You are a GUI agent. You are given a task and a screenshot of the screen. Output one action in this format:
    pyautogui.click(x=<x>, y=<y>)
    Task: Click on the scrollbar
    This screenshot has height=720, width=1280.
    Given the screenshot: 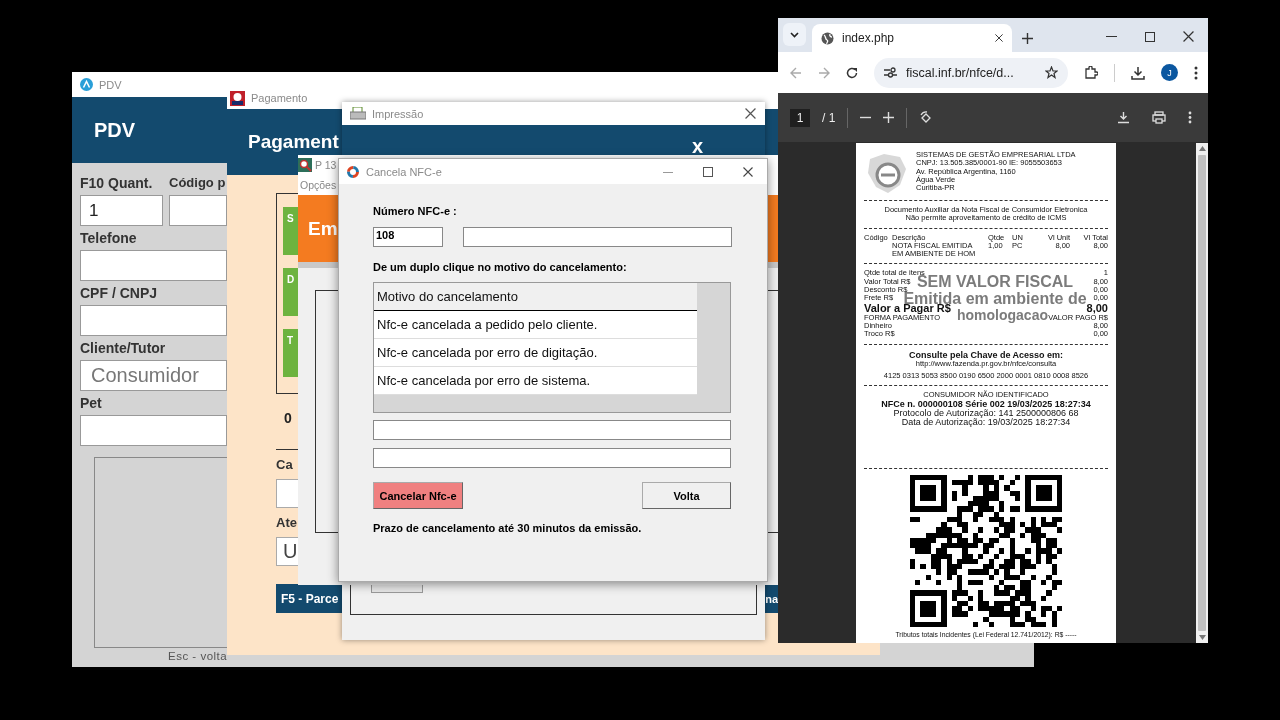 What is the action you would take?
    pyautogui.click(x=1202, y=393)
    